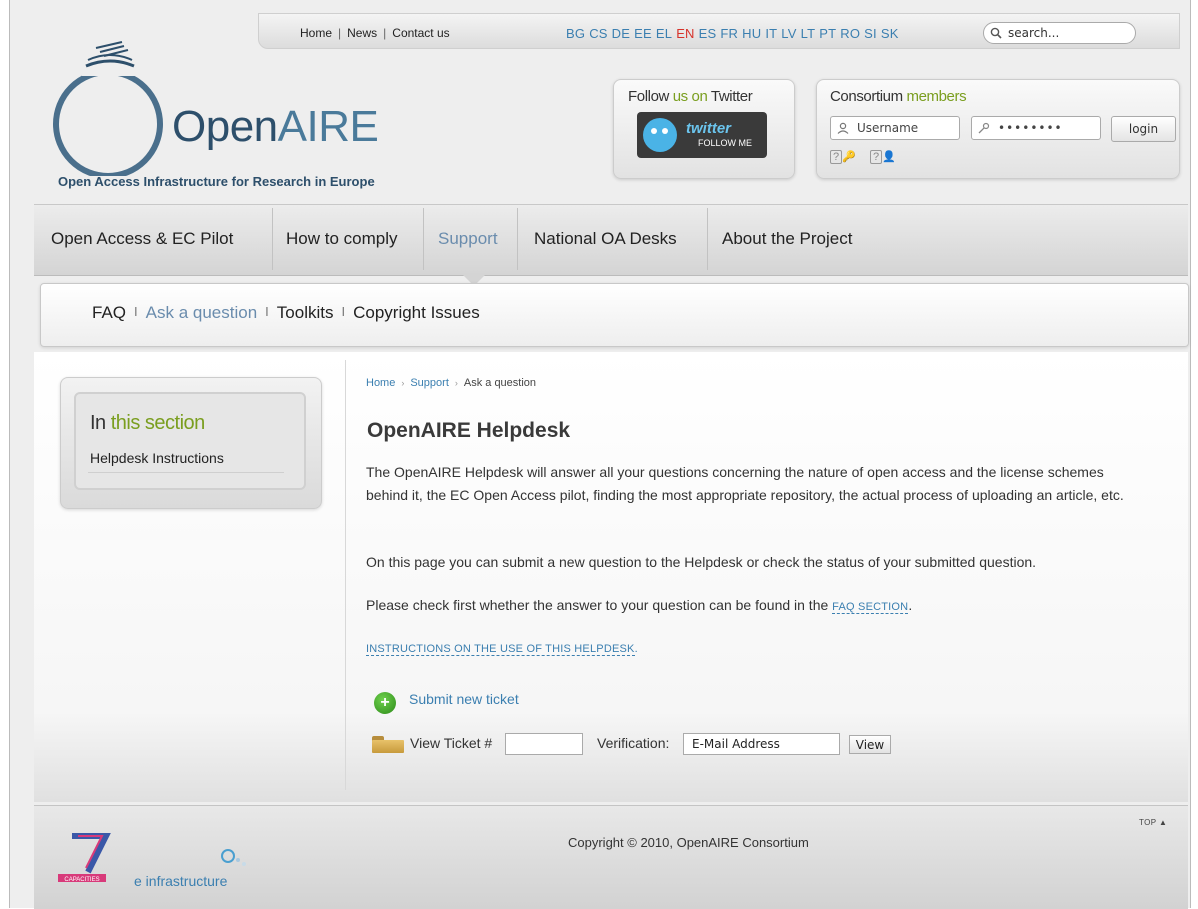 The height and width of the screenshot is (909, 1198). I want to click on logo-wordmark: OpenAIRE, so click(275, 127).